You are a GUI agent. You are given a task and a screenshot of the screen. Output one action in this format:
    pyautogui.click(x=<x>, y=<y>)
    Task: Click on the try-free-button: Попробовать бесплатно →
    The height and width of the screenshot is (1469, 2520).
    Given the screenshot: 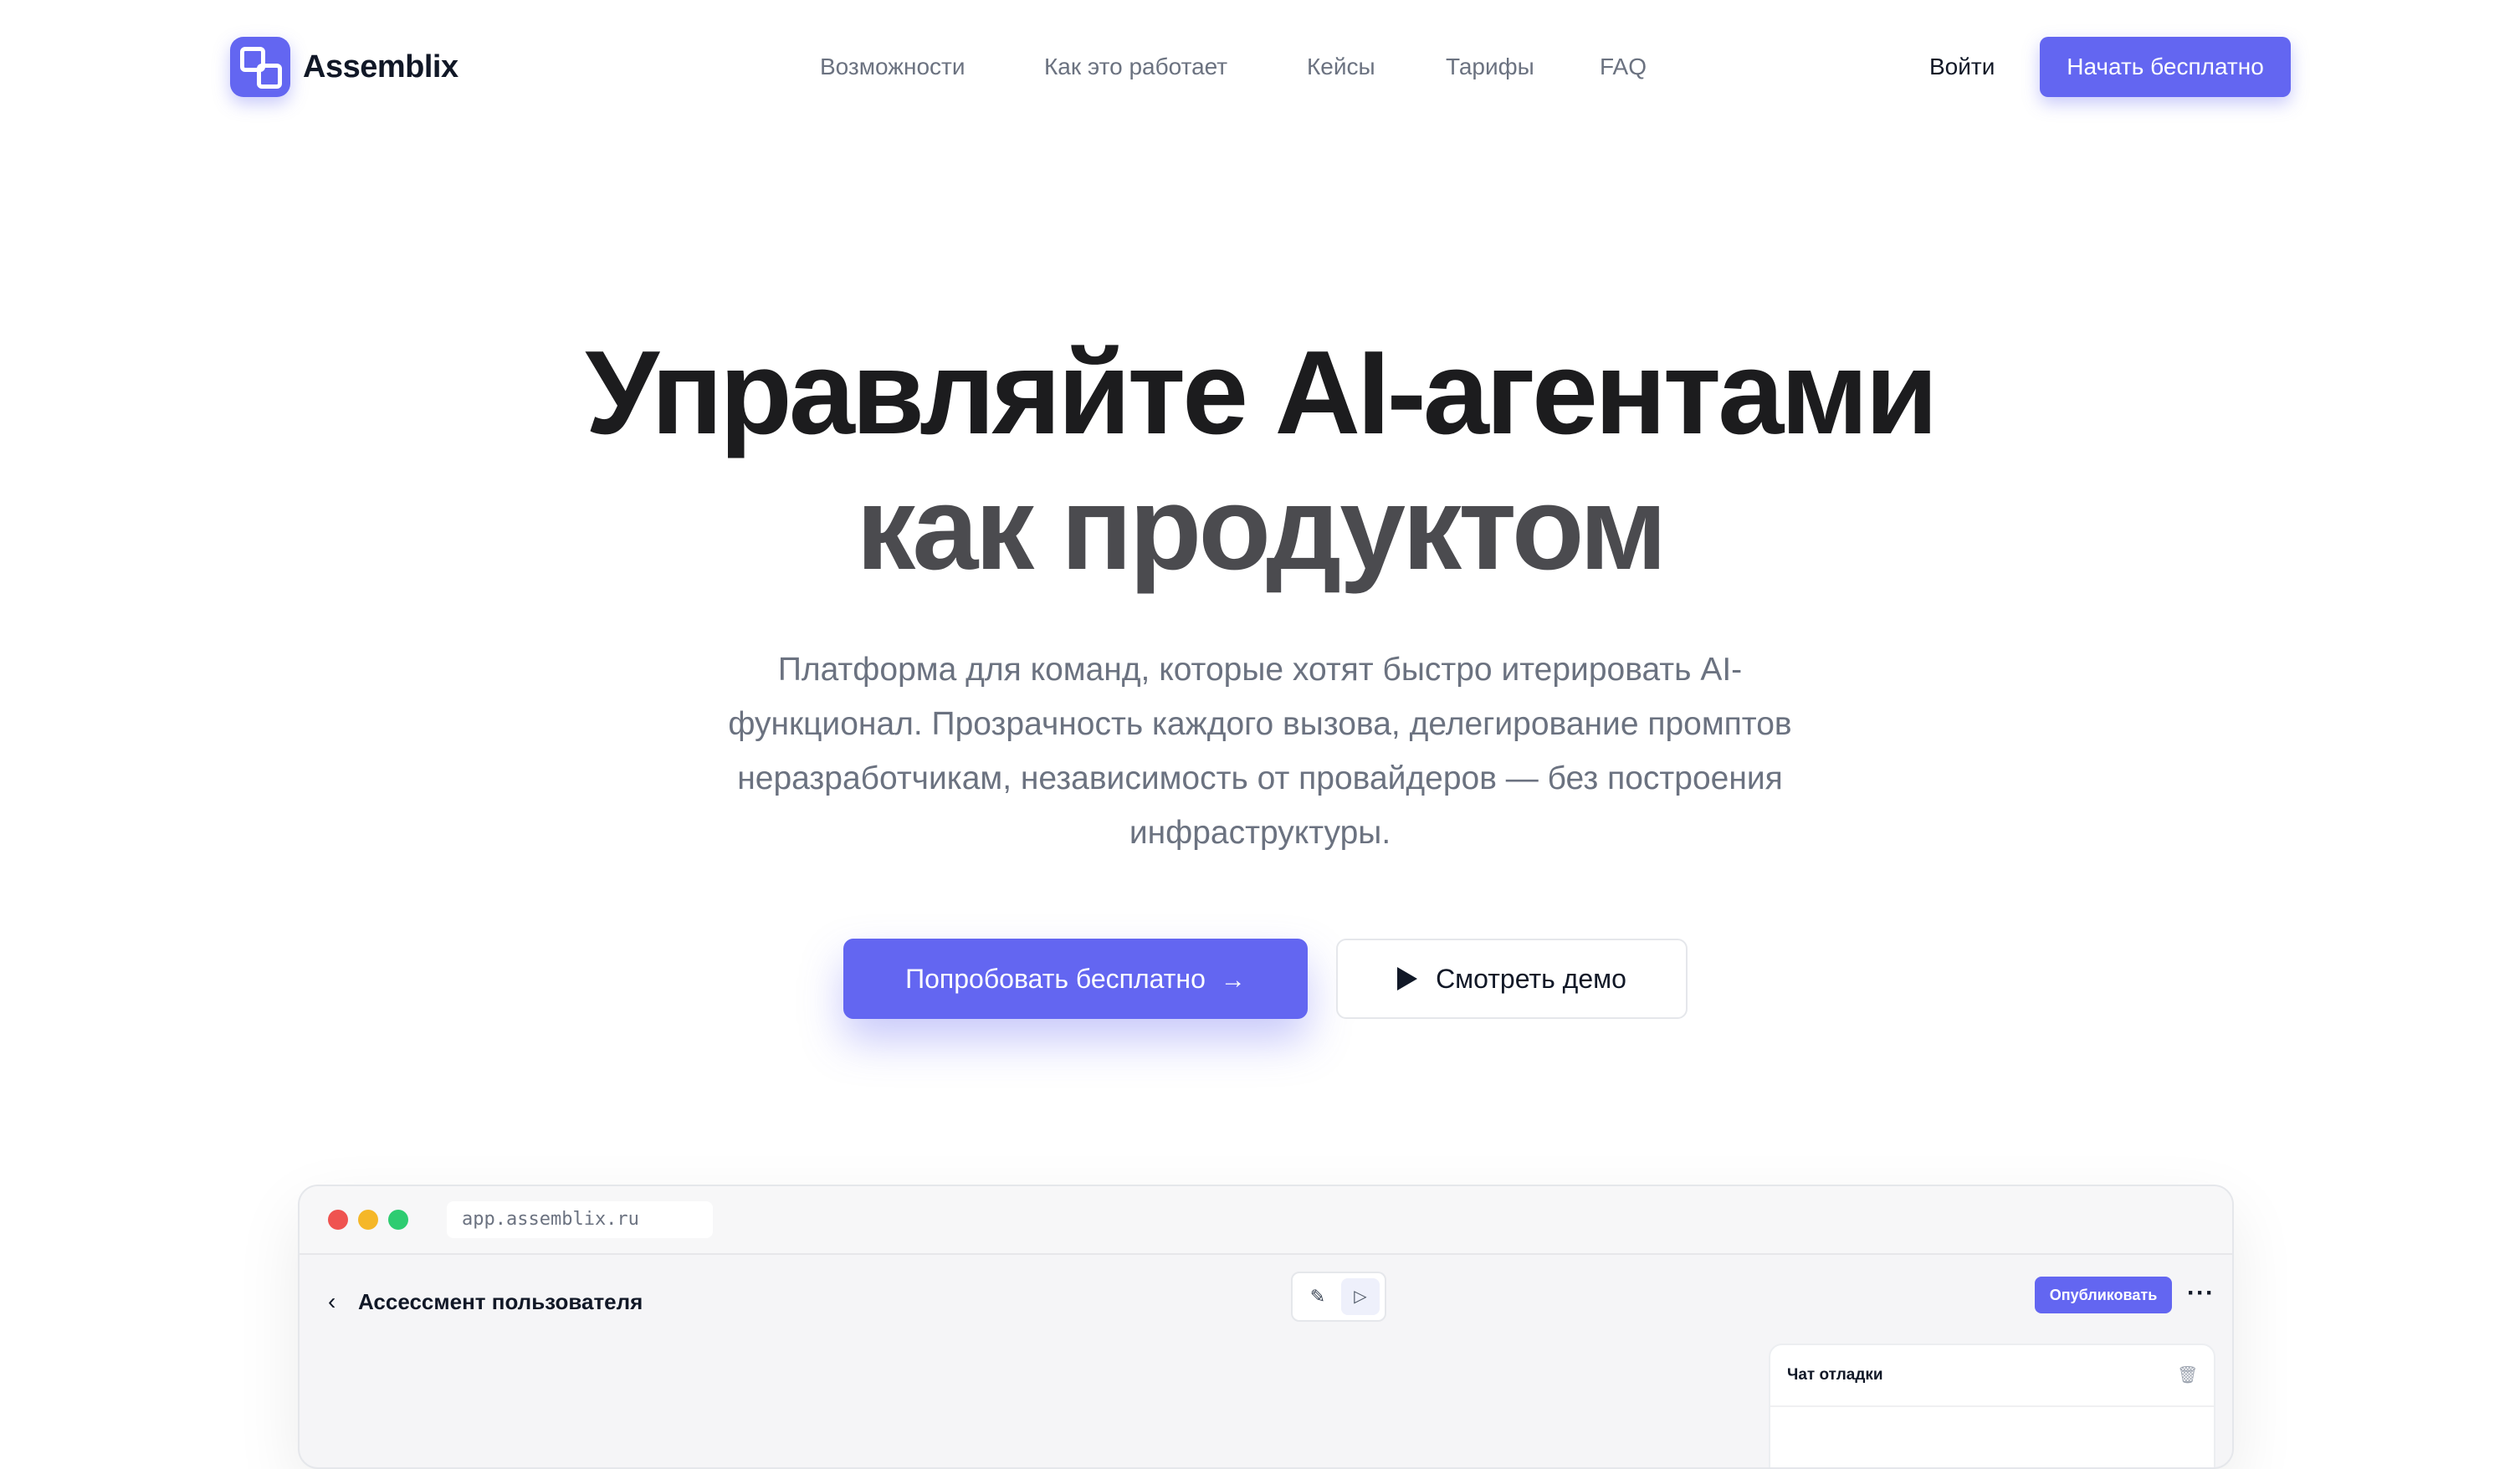 What is the action you would take?
    pyautogui.click(x=1075, y=979)
    